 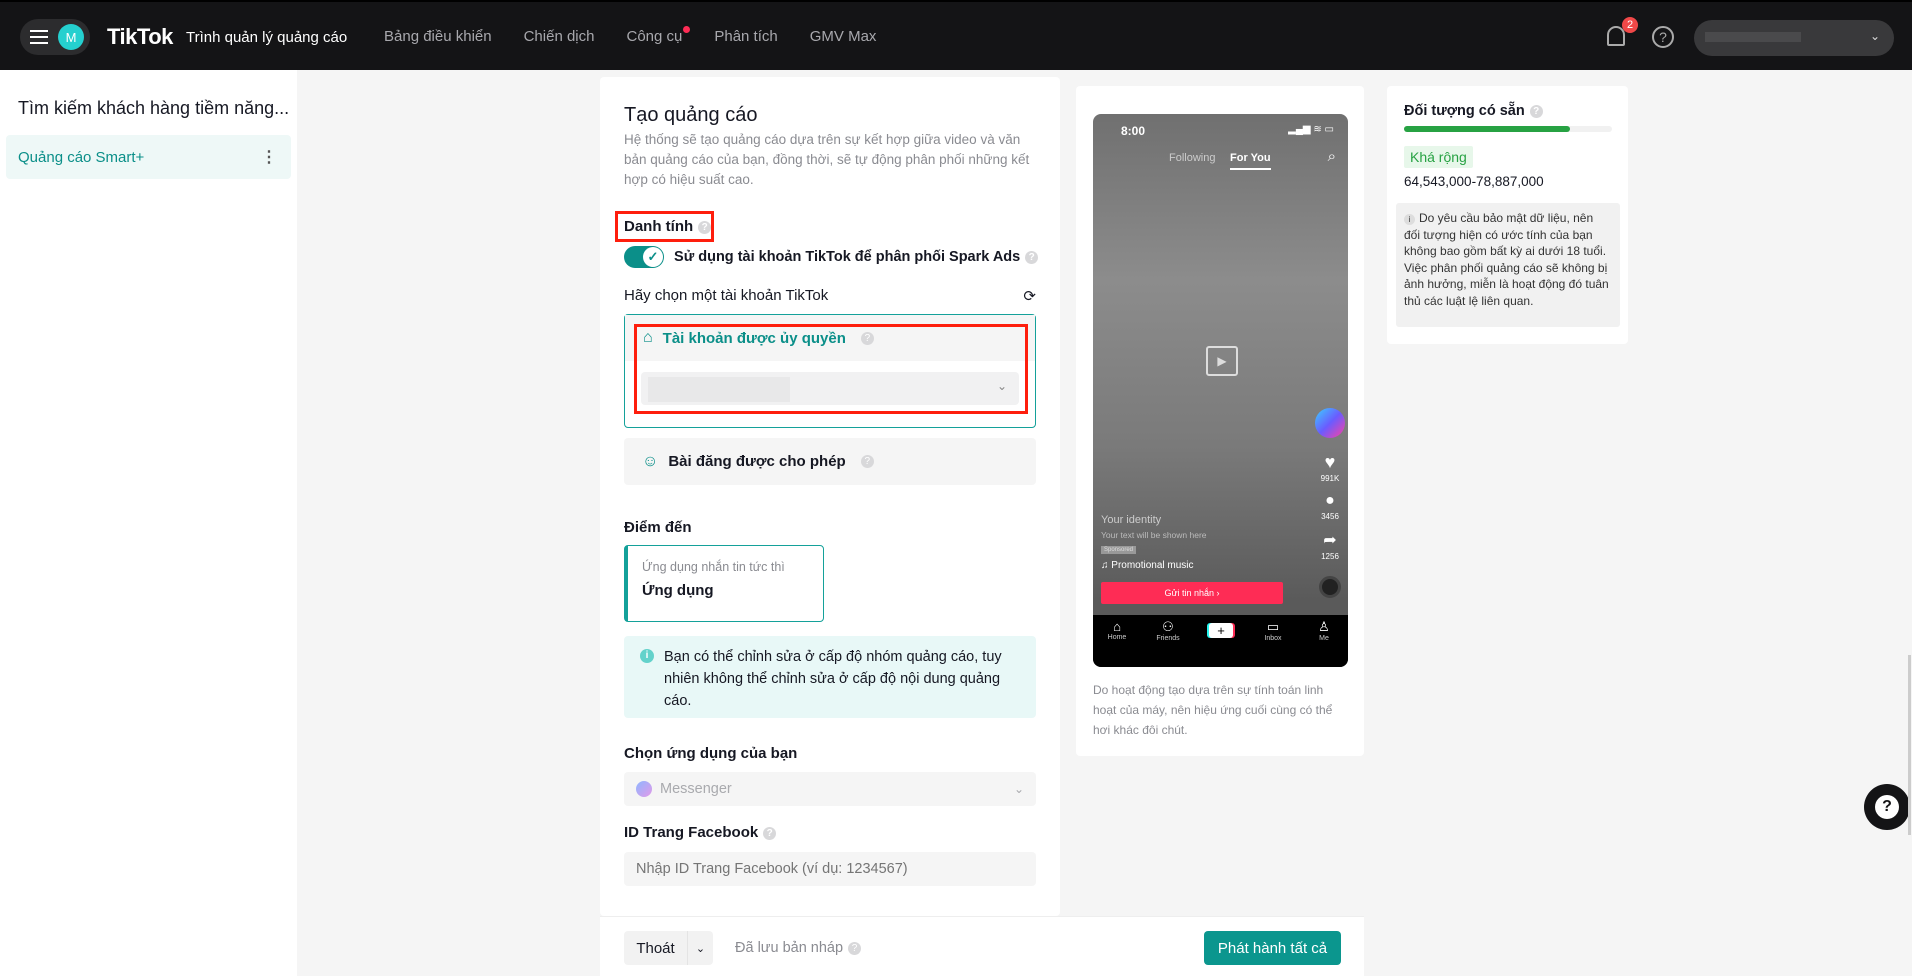 I want to click on menu-button: M, so click(x=55, y=37).